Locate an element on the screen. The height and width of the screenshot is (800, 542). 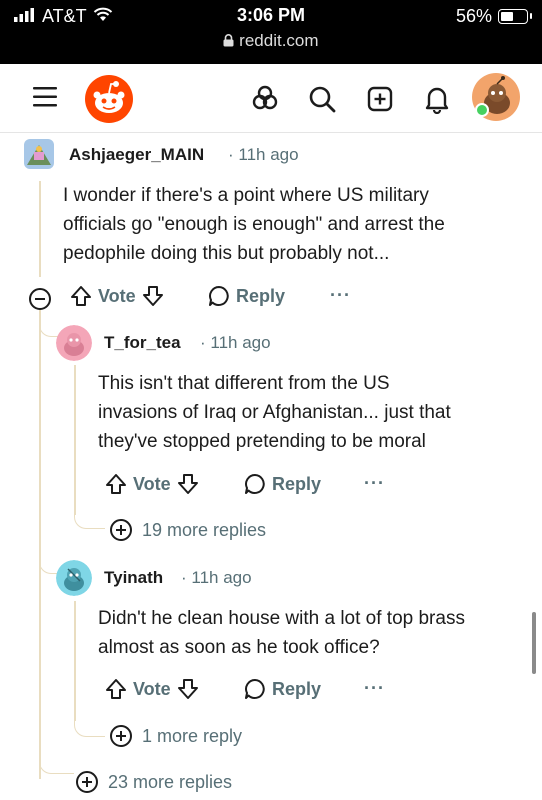
top-nav is located at coordinates (271, 98).